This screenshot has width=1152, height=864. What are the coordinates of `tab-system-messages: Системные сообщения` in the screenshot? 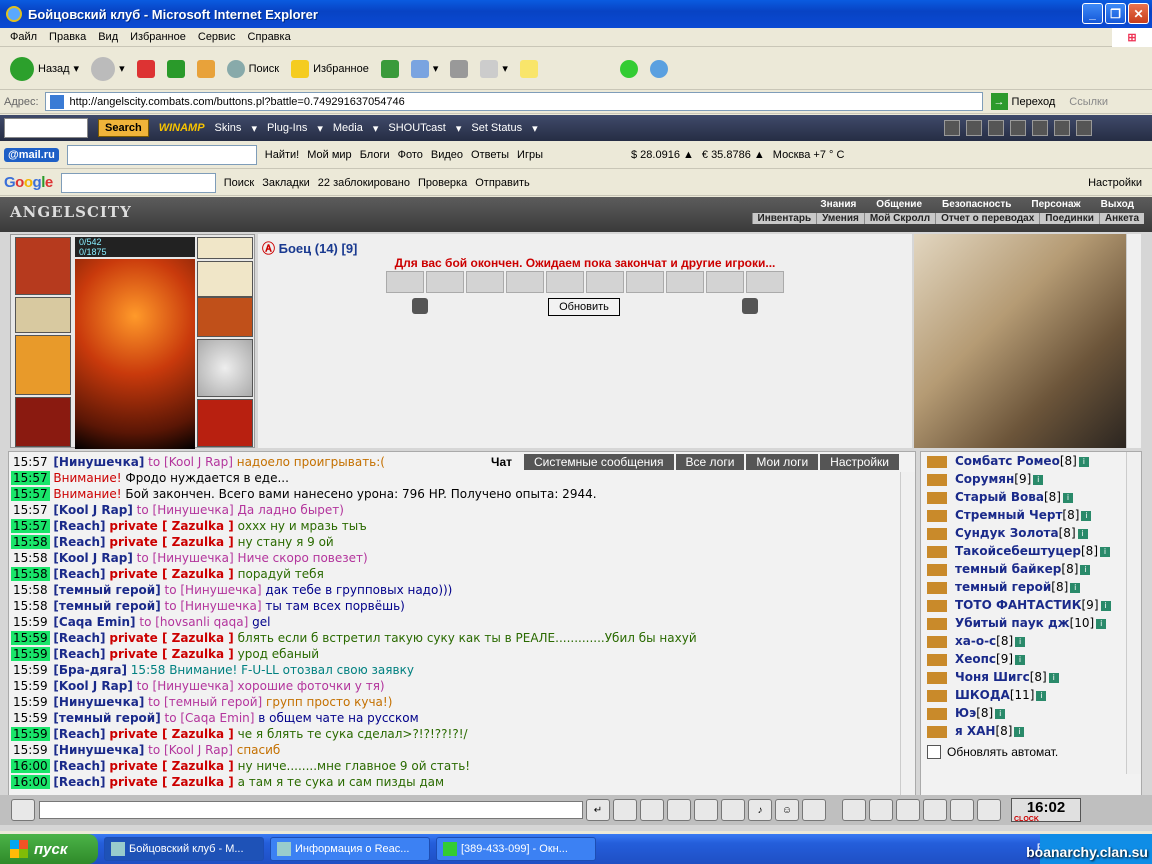 It's located at (599, 462).